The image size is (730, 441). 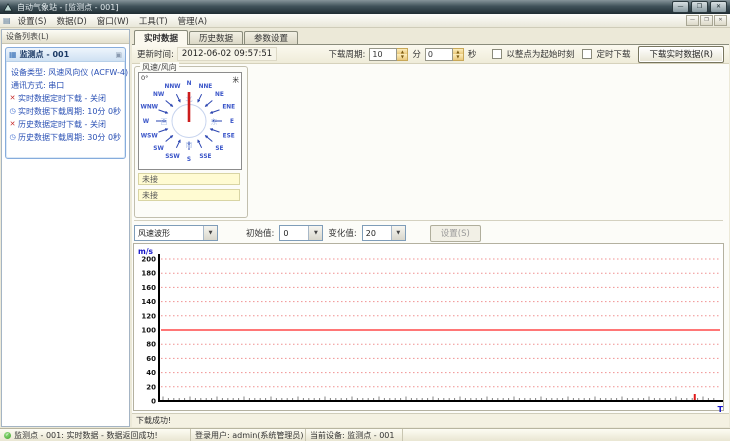 I want to click on compass-chinese-label: 南, so click(x=189, y=144).